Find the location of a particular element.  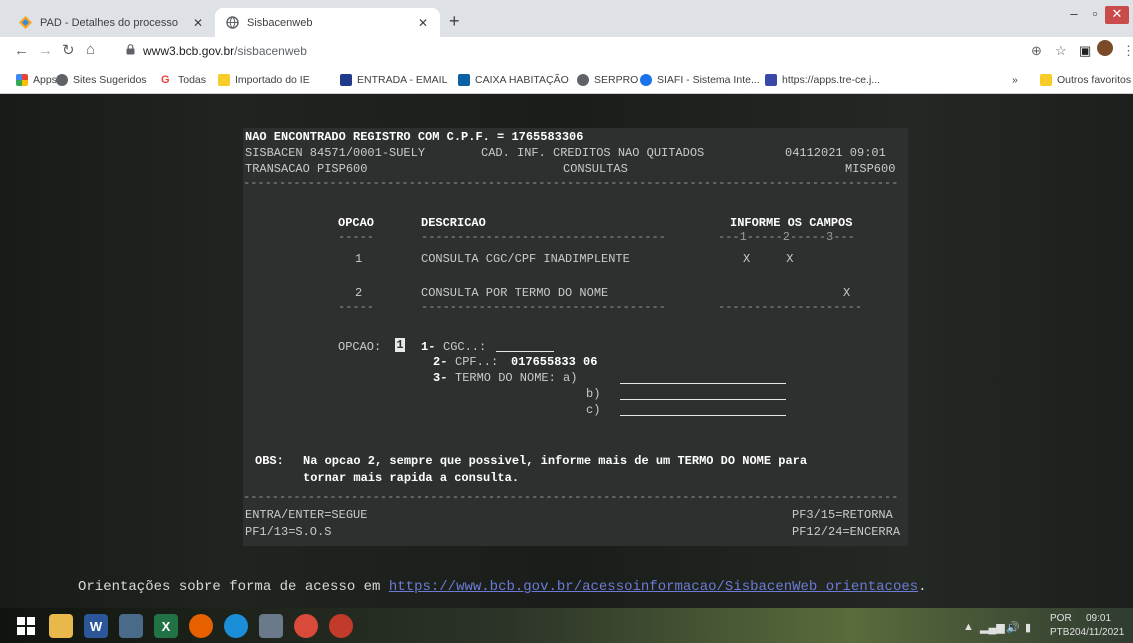

network-icon is located at coordinates (131, 626).